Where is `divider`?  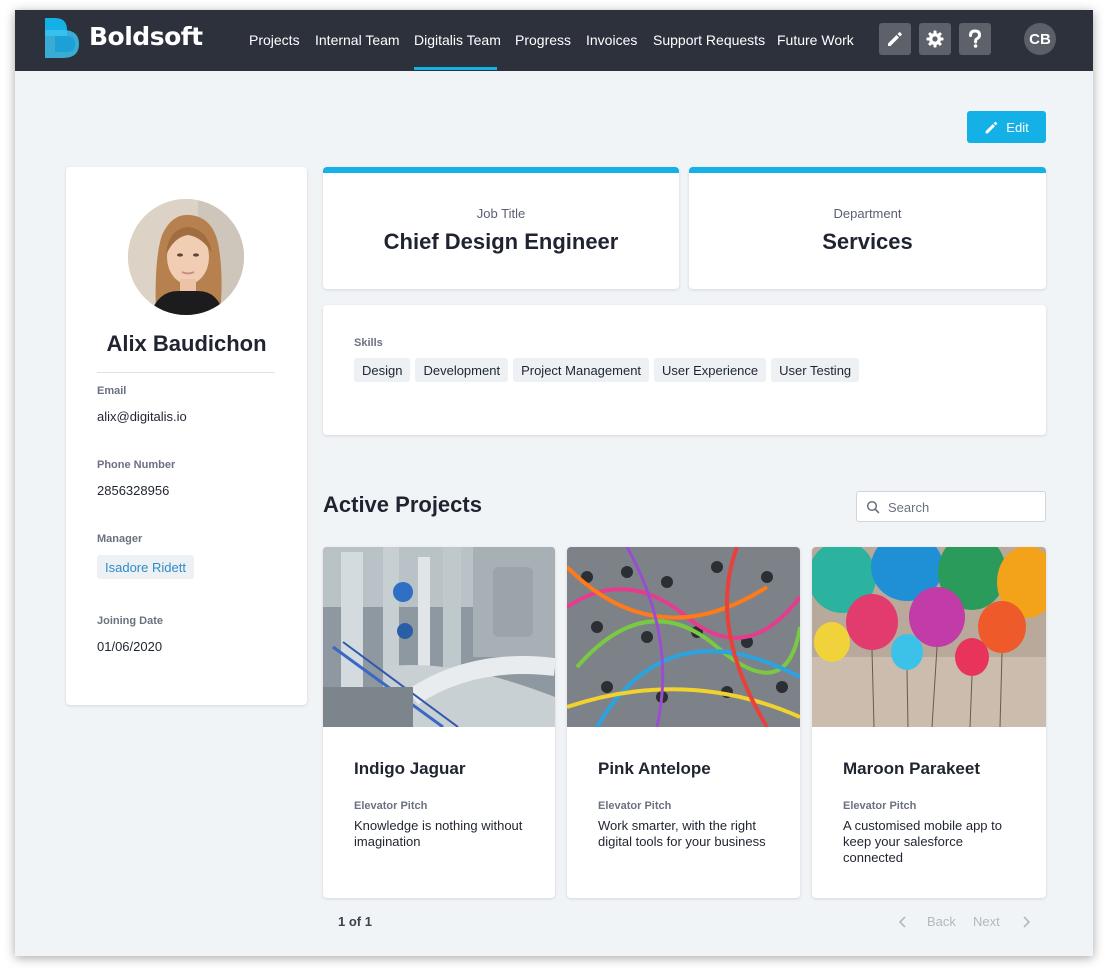
divider is located at coordinates (186, 372).